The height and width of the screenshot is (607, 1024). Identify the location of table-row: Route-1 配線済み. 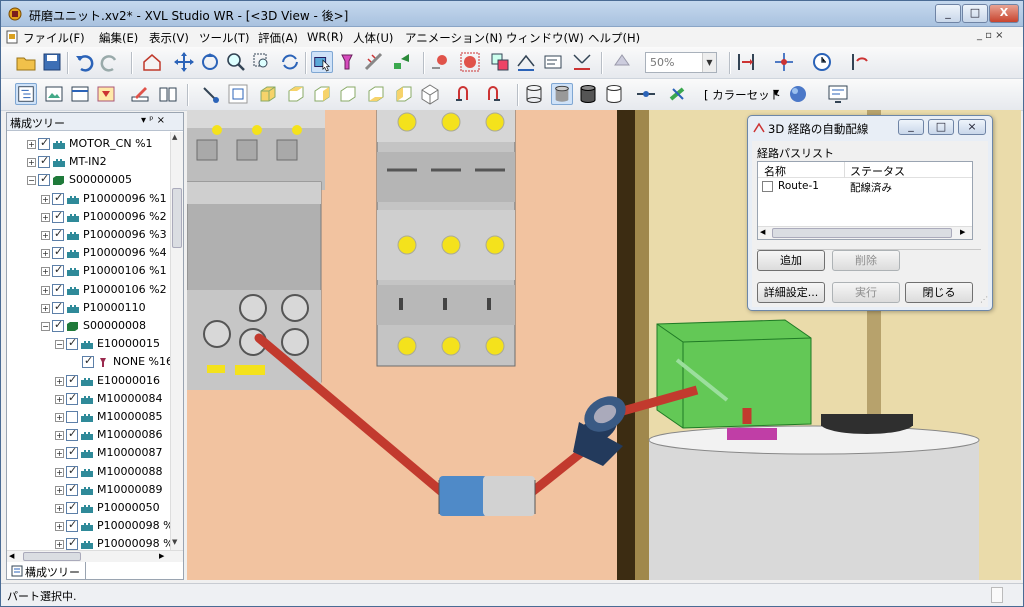
(865, 187).